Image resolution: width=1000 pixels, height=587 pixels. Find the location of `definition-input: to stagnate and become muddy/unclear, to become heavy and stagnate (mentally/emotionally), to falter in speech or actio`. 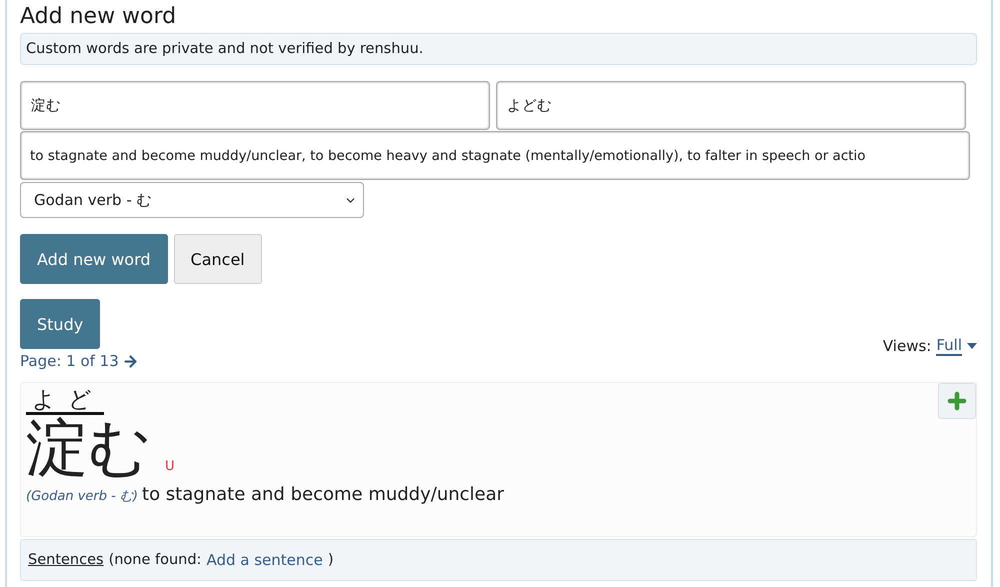

definition-input: to stagnate and become muddy/unclear, to become heavy and stagnate (mentally/emotionally), to falter in speech or actio is located at coordinates (495, 155).